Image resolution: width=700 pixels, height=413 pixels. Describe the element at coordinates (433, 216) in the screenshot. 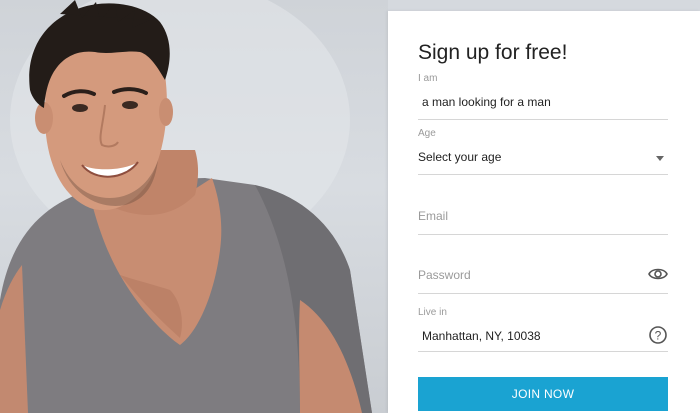

I see `email-placeholder: Email` at that location.